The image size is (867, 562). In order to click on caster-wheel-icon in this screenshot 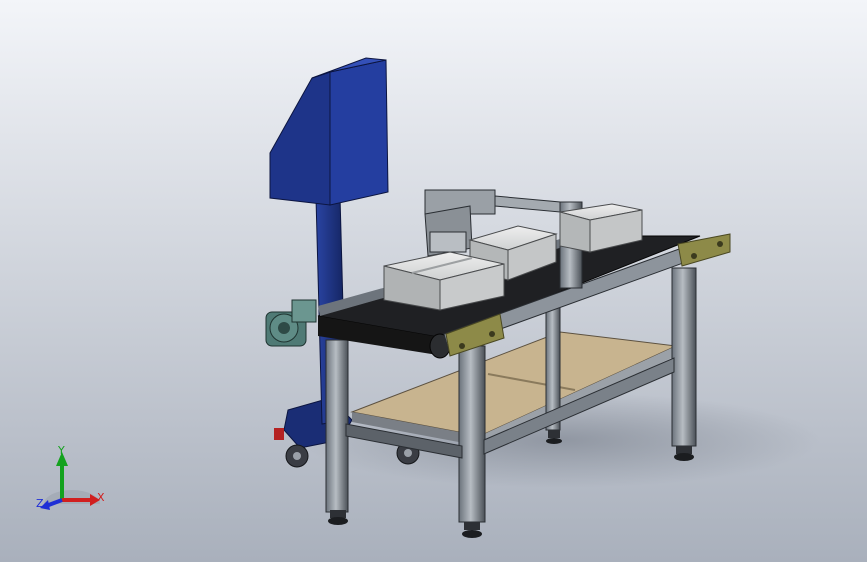, I will do `click(297, 456)`.